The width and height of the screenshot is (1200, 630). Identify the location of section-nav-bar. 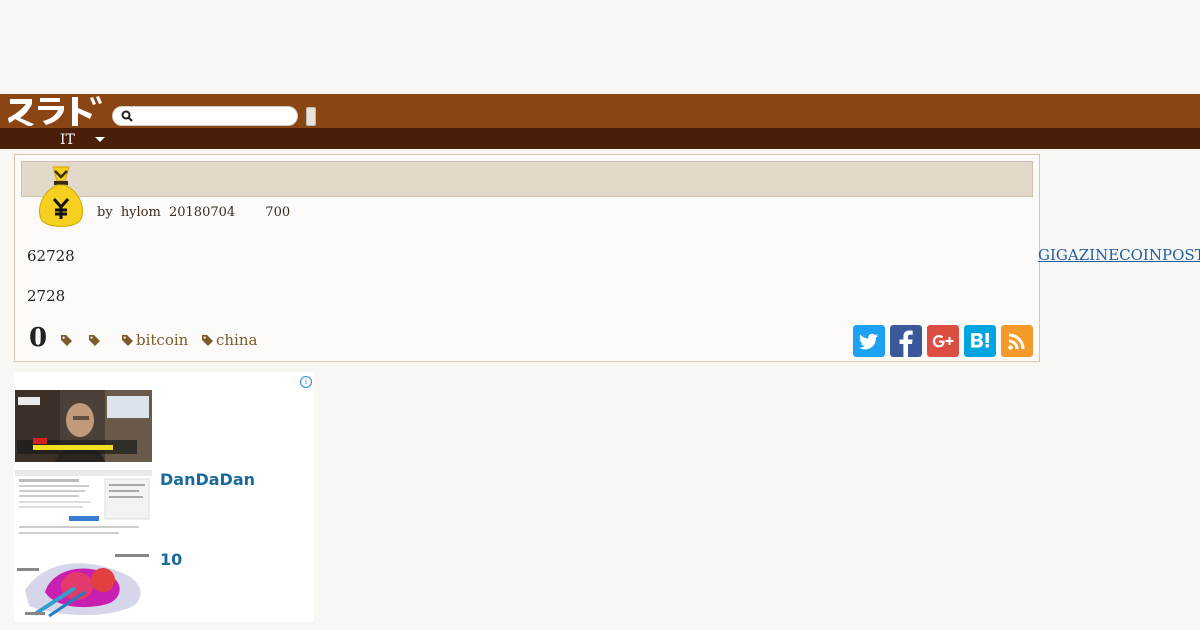
(600, 138).